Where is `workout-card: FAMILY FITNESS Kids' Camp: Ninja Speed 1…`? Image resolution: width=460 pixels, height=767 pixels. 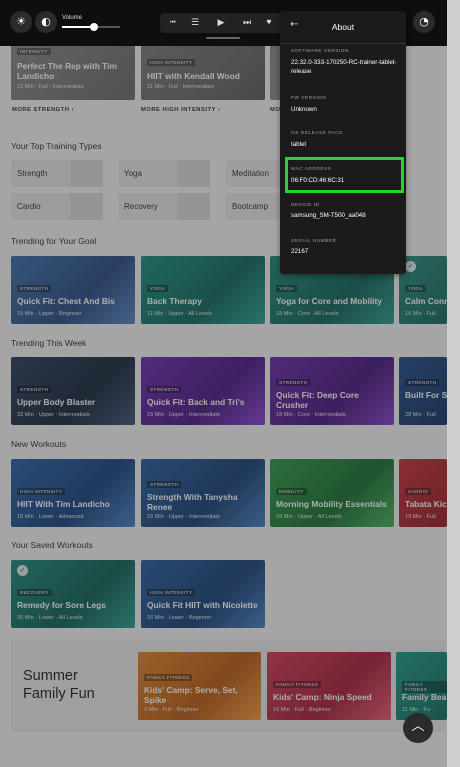
workout-card: FAMILY FITNESS Kids' Camp: Ninja Speed 1… is located at coordinates (329, 686).